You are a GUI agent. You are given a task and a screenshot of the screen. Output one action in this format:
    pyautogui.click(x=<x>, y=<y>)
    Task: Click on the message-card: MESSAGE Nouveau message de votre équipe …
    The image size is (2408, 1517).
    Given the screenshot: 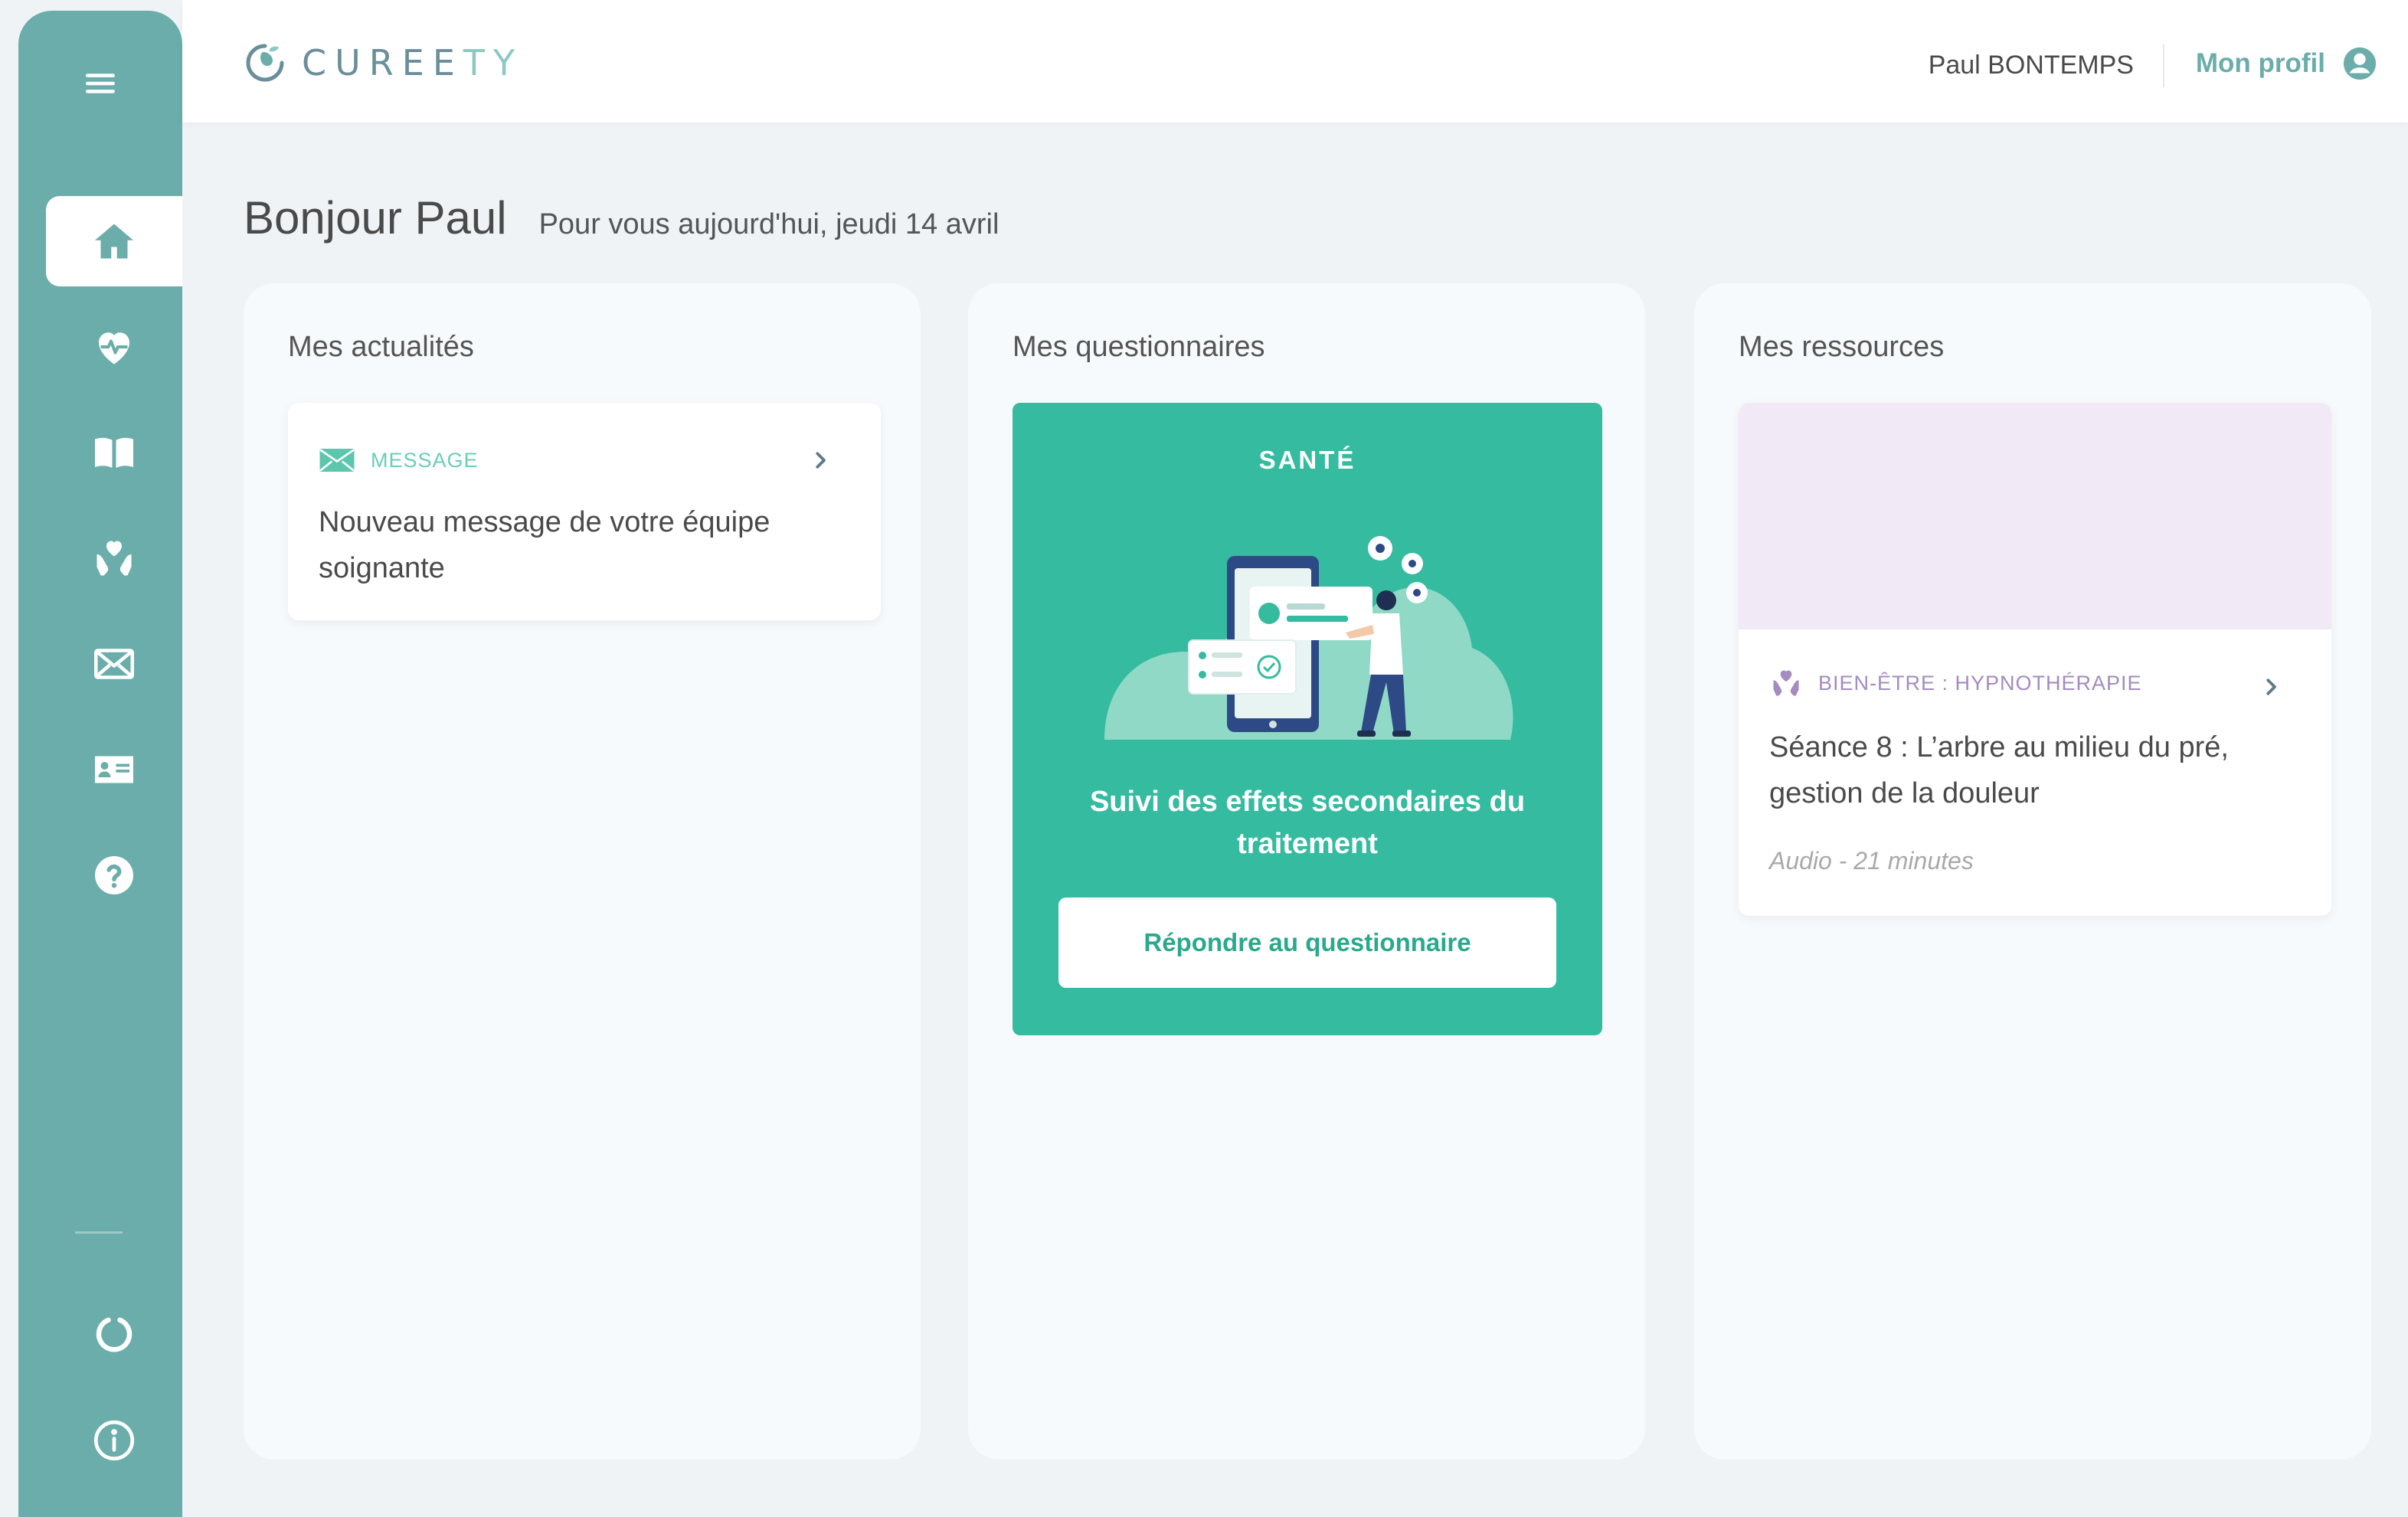 What is the action you would take?
    pyautogui.click(x=584, y=512)
    